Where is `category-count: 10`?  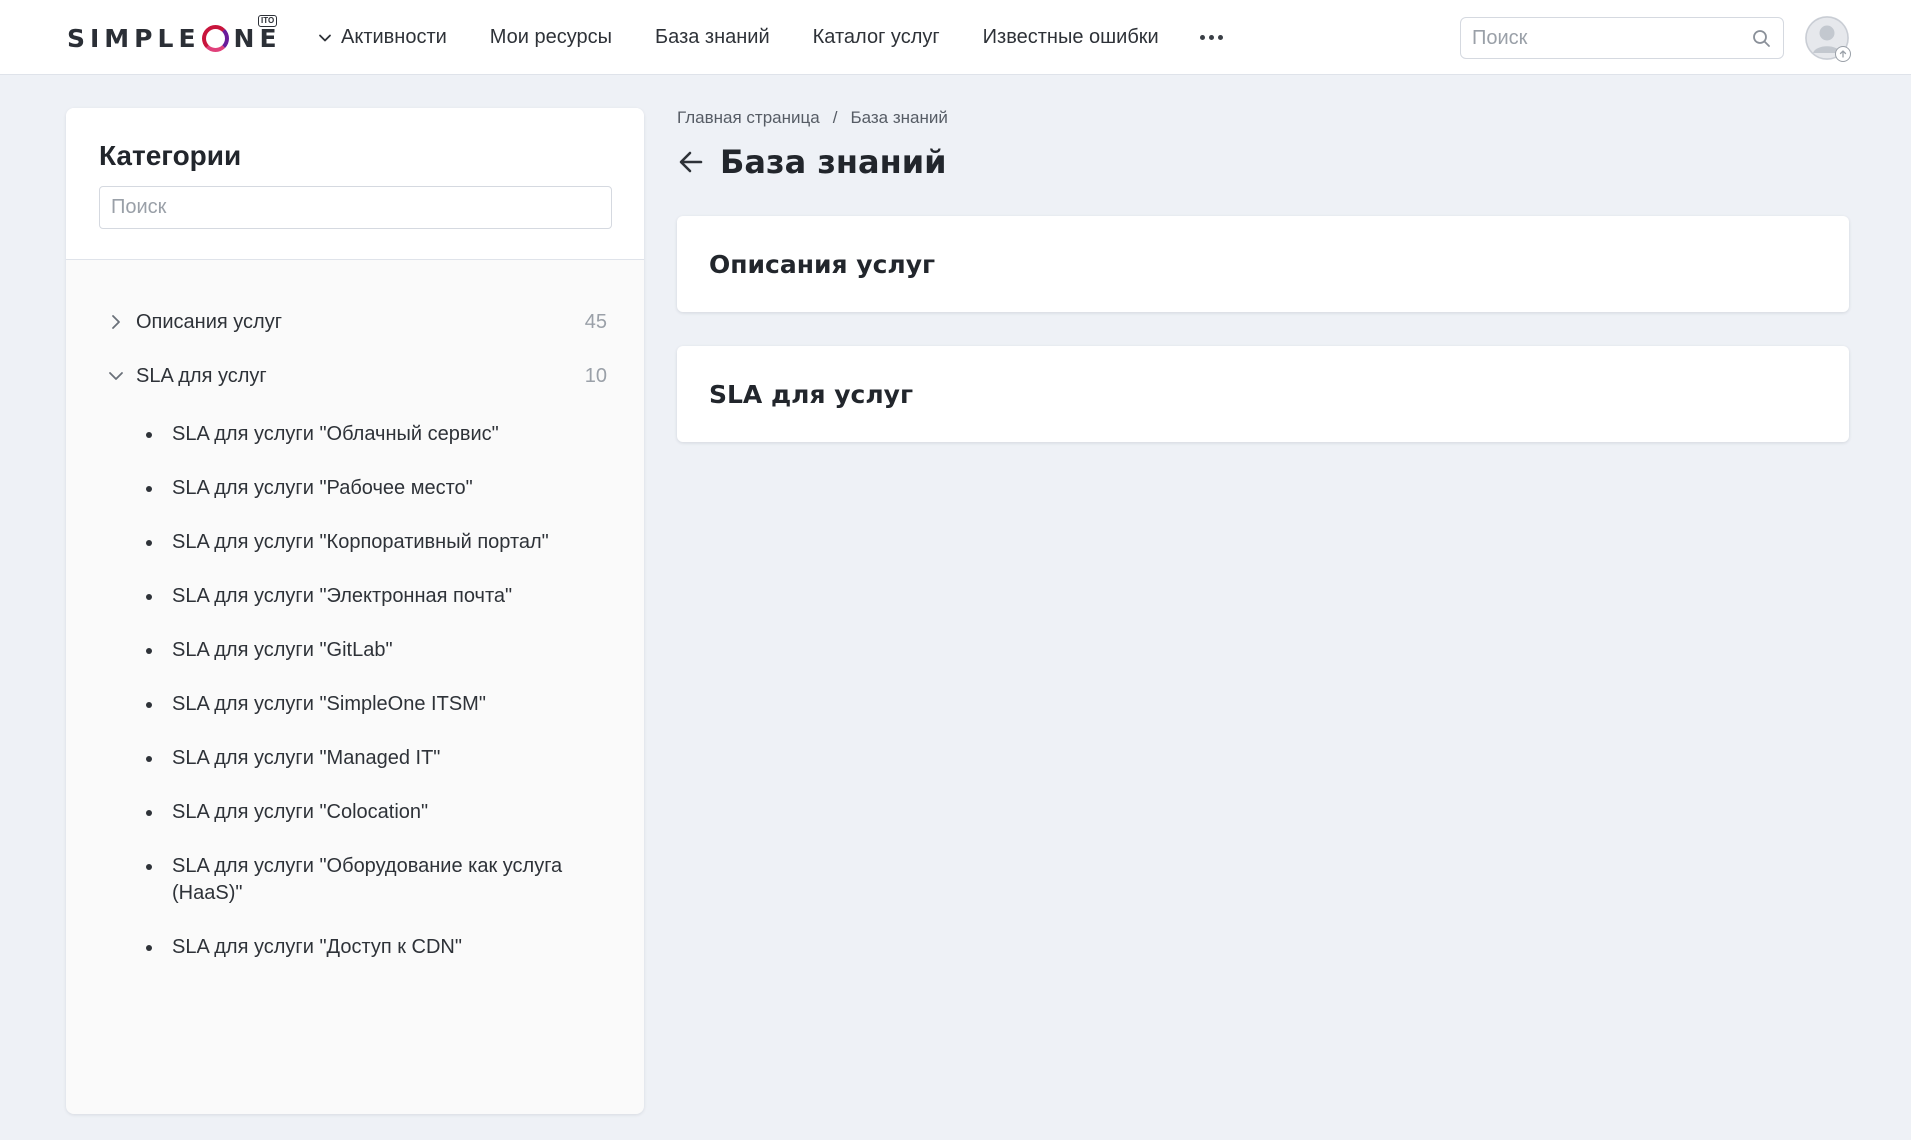 category-count: 10 is located at coordinates (595, 375).